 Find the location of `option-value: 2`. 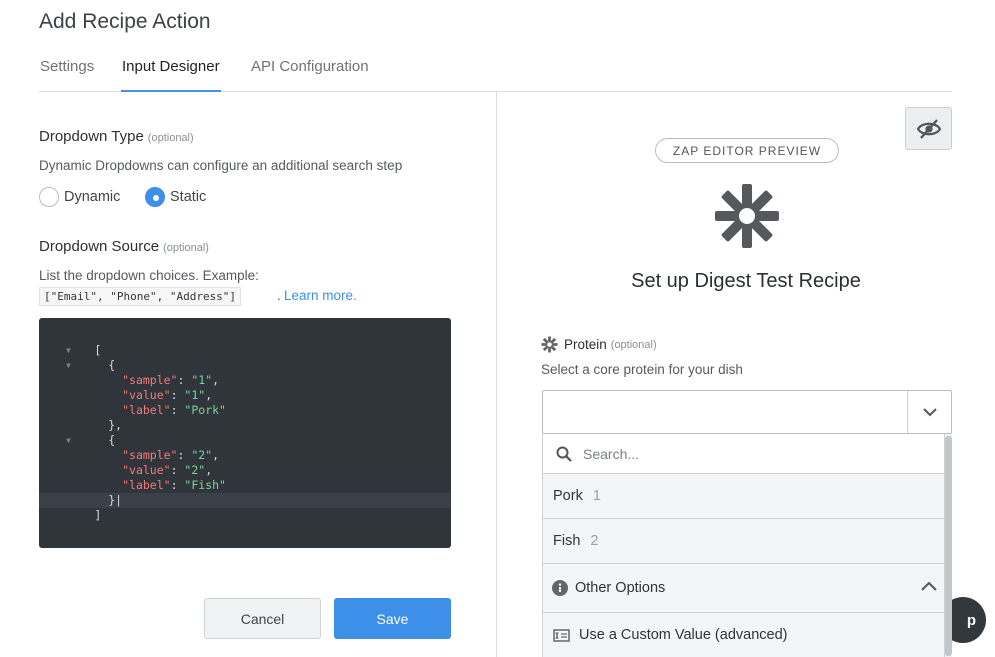

option-value: 2 is located at coordinates (594, 541).